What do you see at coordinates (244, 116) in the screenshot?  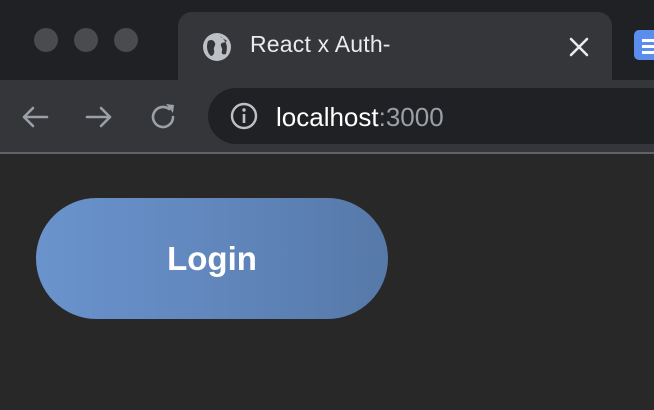 I see `info-icon` at bounding box center [244, 116].